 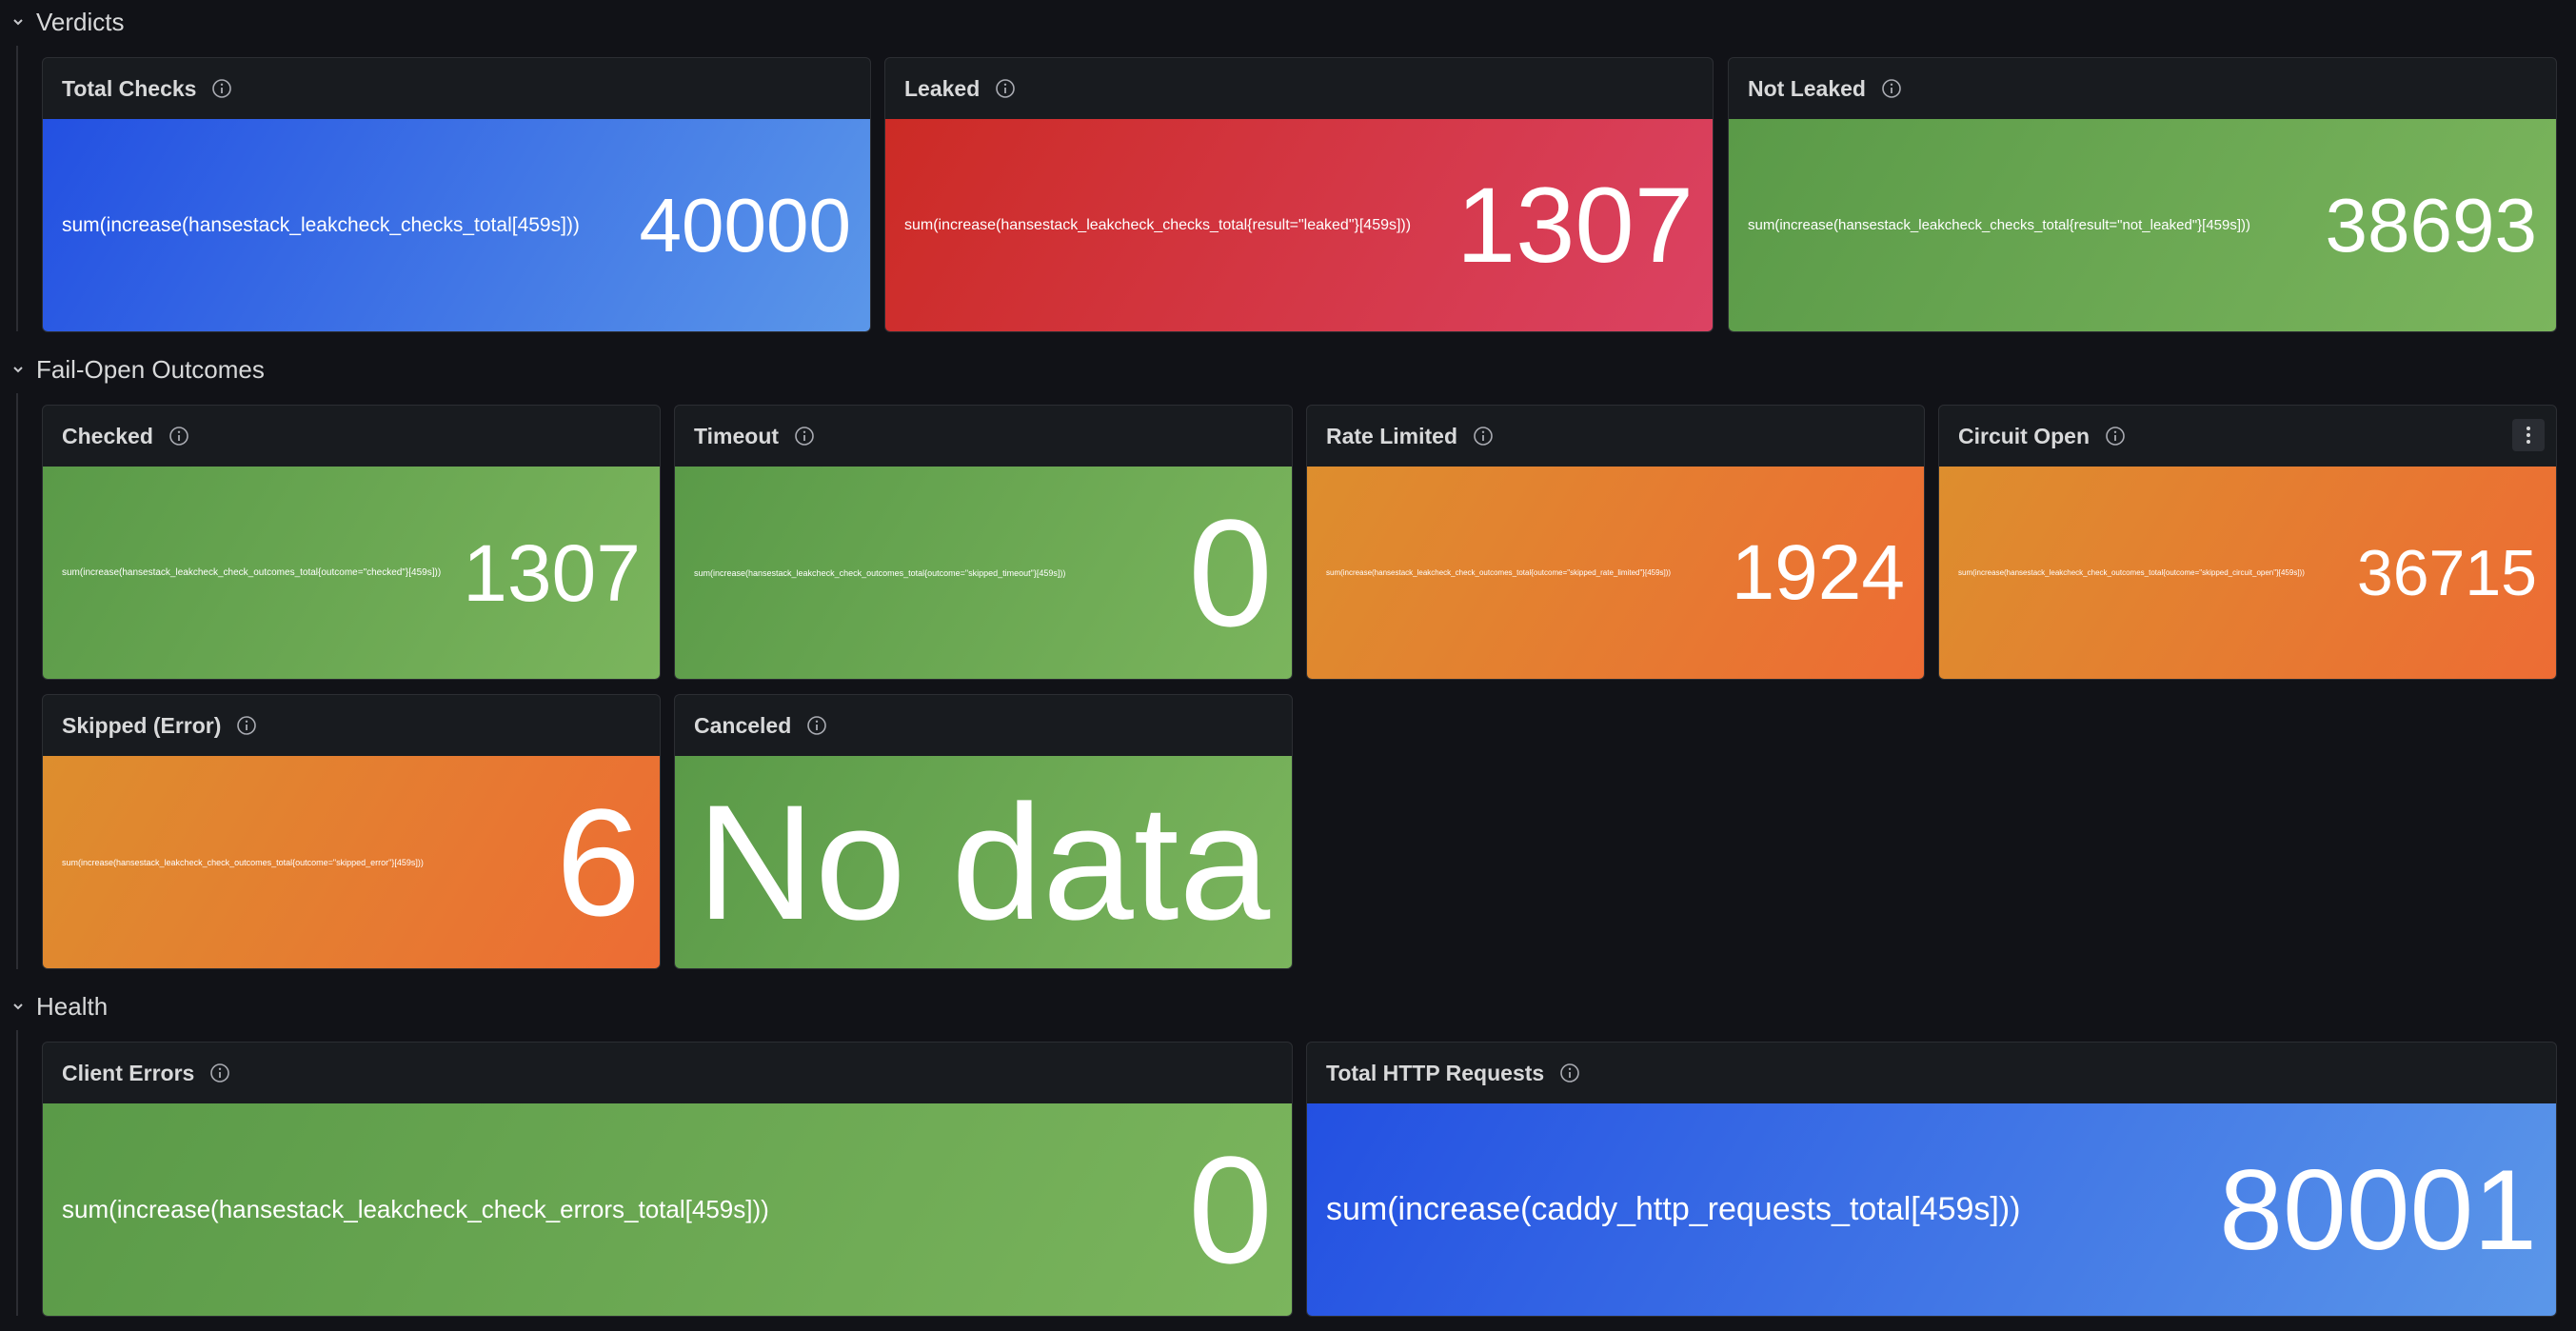 What do you see at coordinates (1807, 88) in the screenshot?
I see `panel-title: Not Leaked` at bounding box center [1807, 88].